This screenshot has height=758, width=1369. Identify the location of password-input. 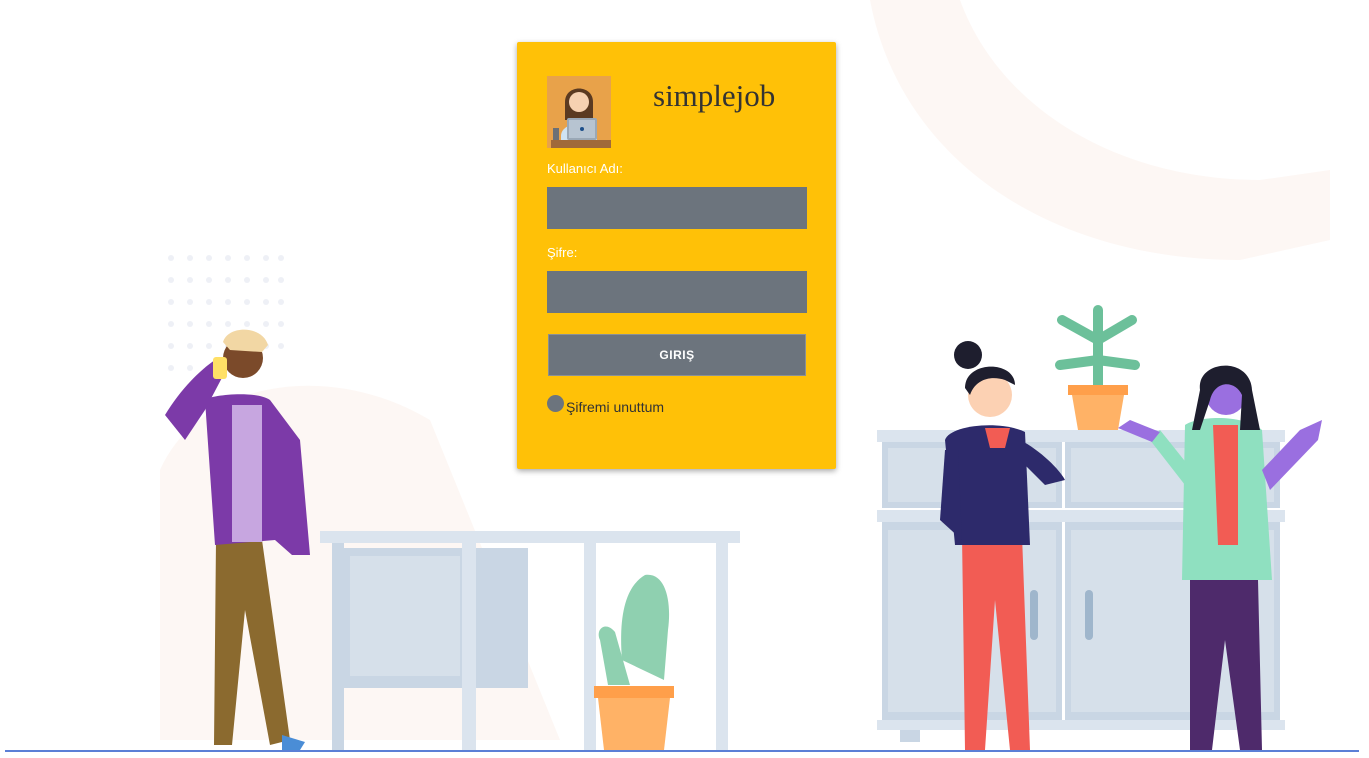
(677, 292).